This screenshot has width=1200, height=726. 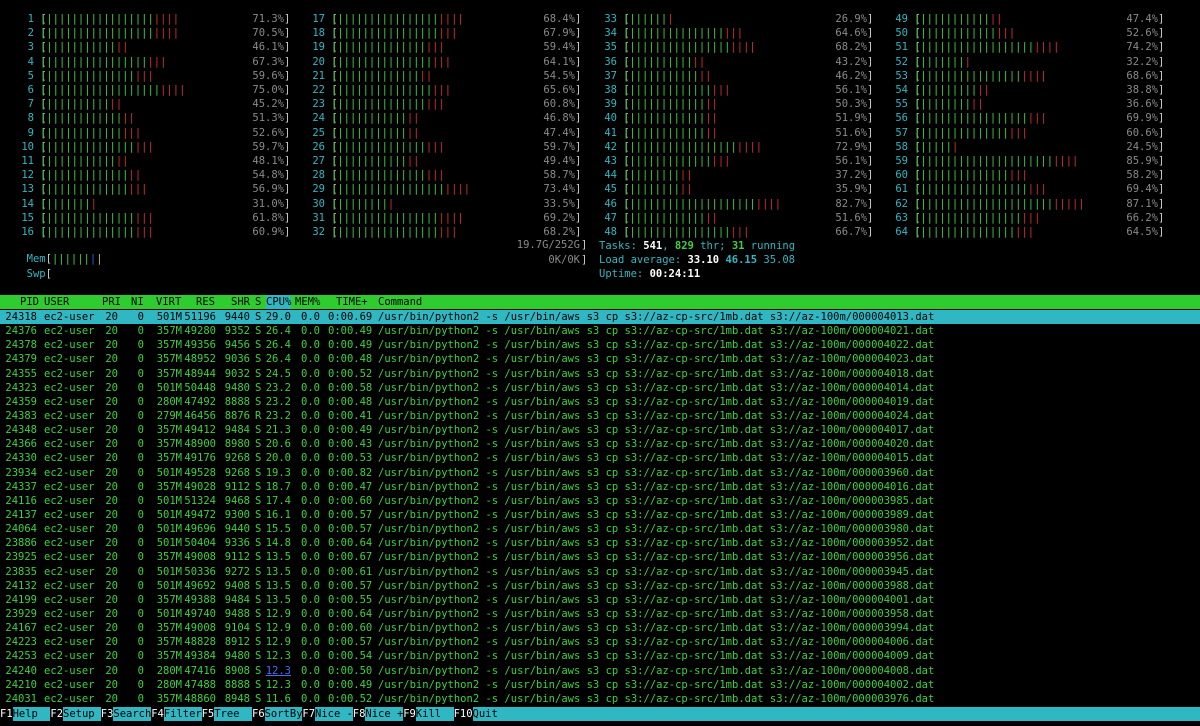 I want to click on process-virt: 279M, so click(x=169, y=415).